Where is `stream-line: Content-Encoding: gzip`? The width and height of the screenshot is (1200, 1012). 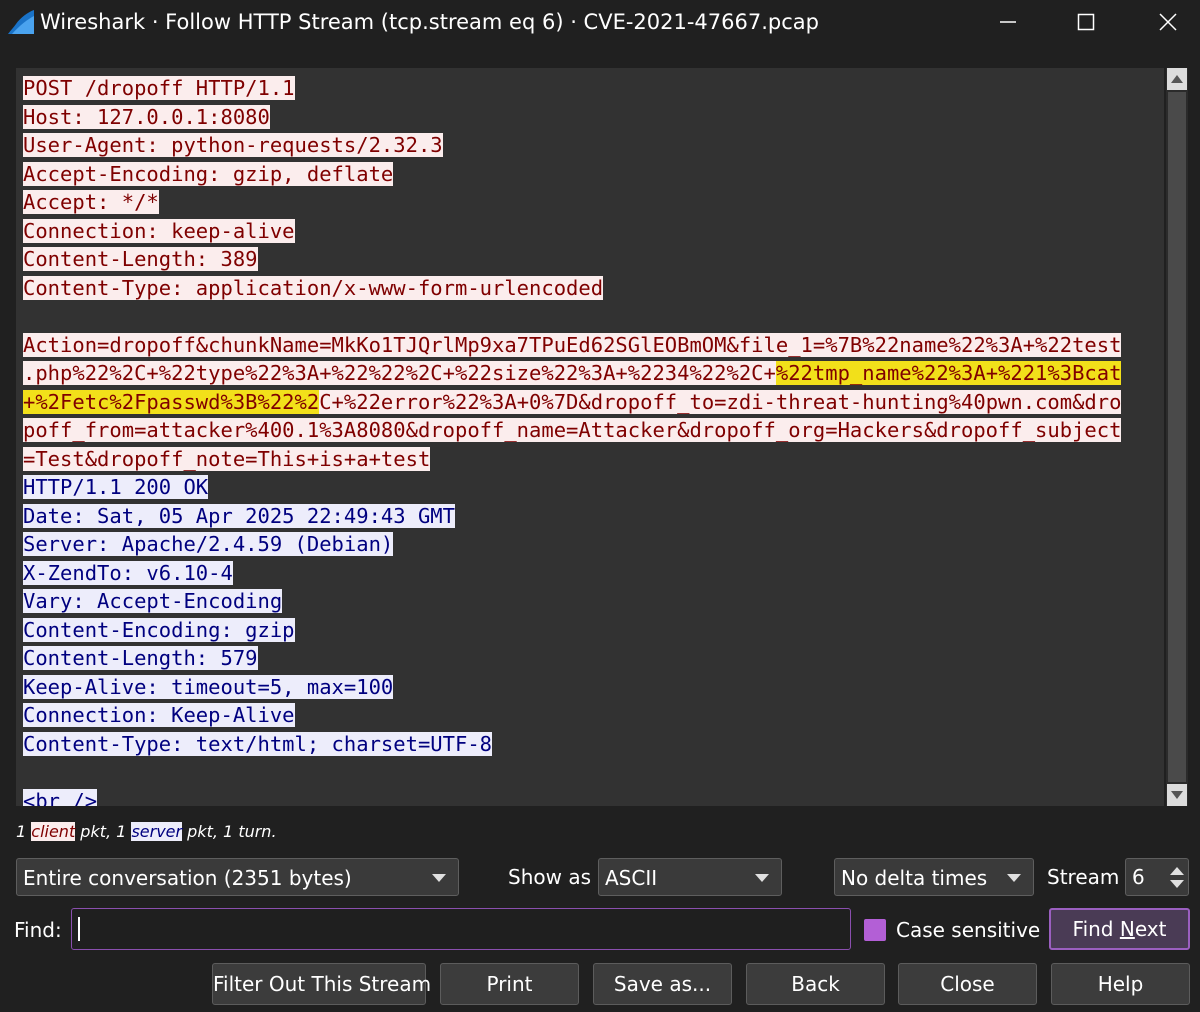 stream-line: Content-Encoding: gzip is located at coordinates (593, 630).